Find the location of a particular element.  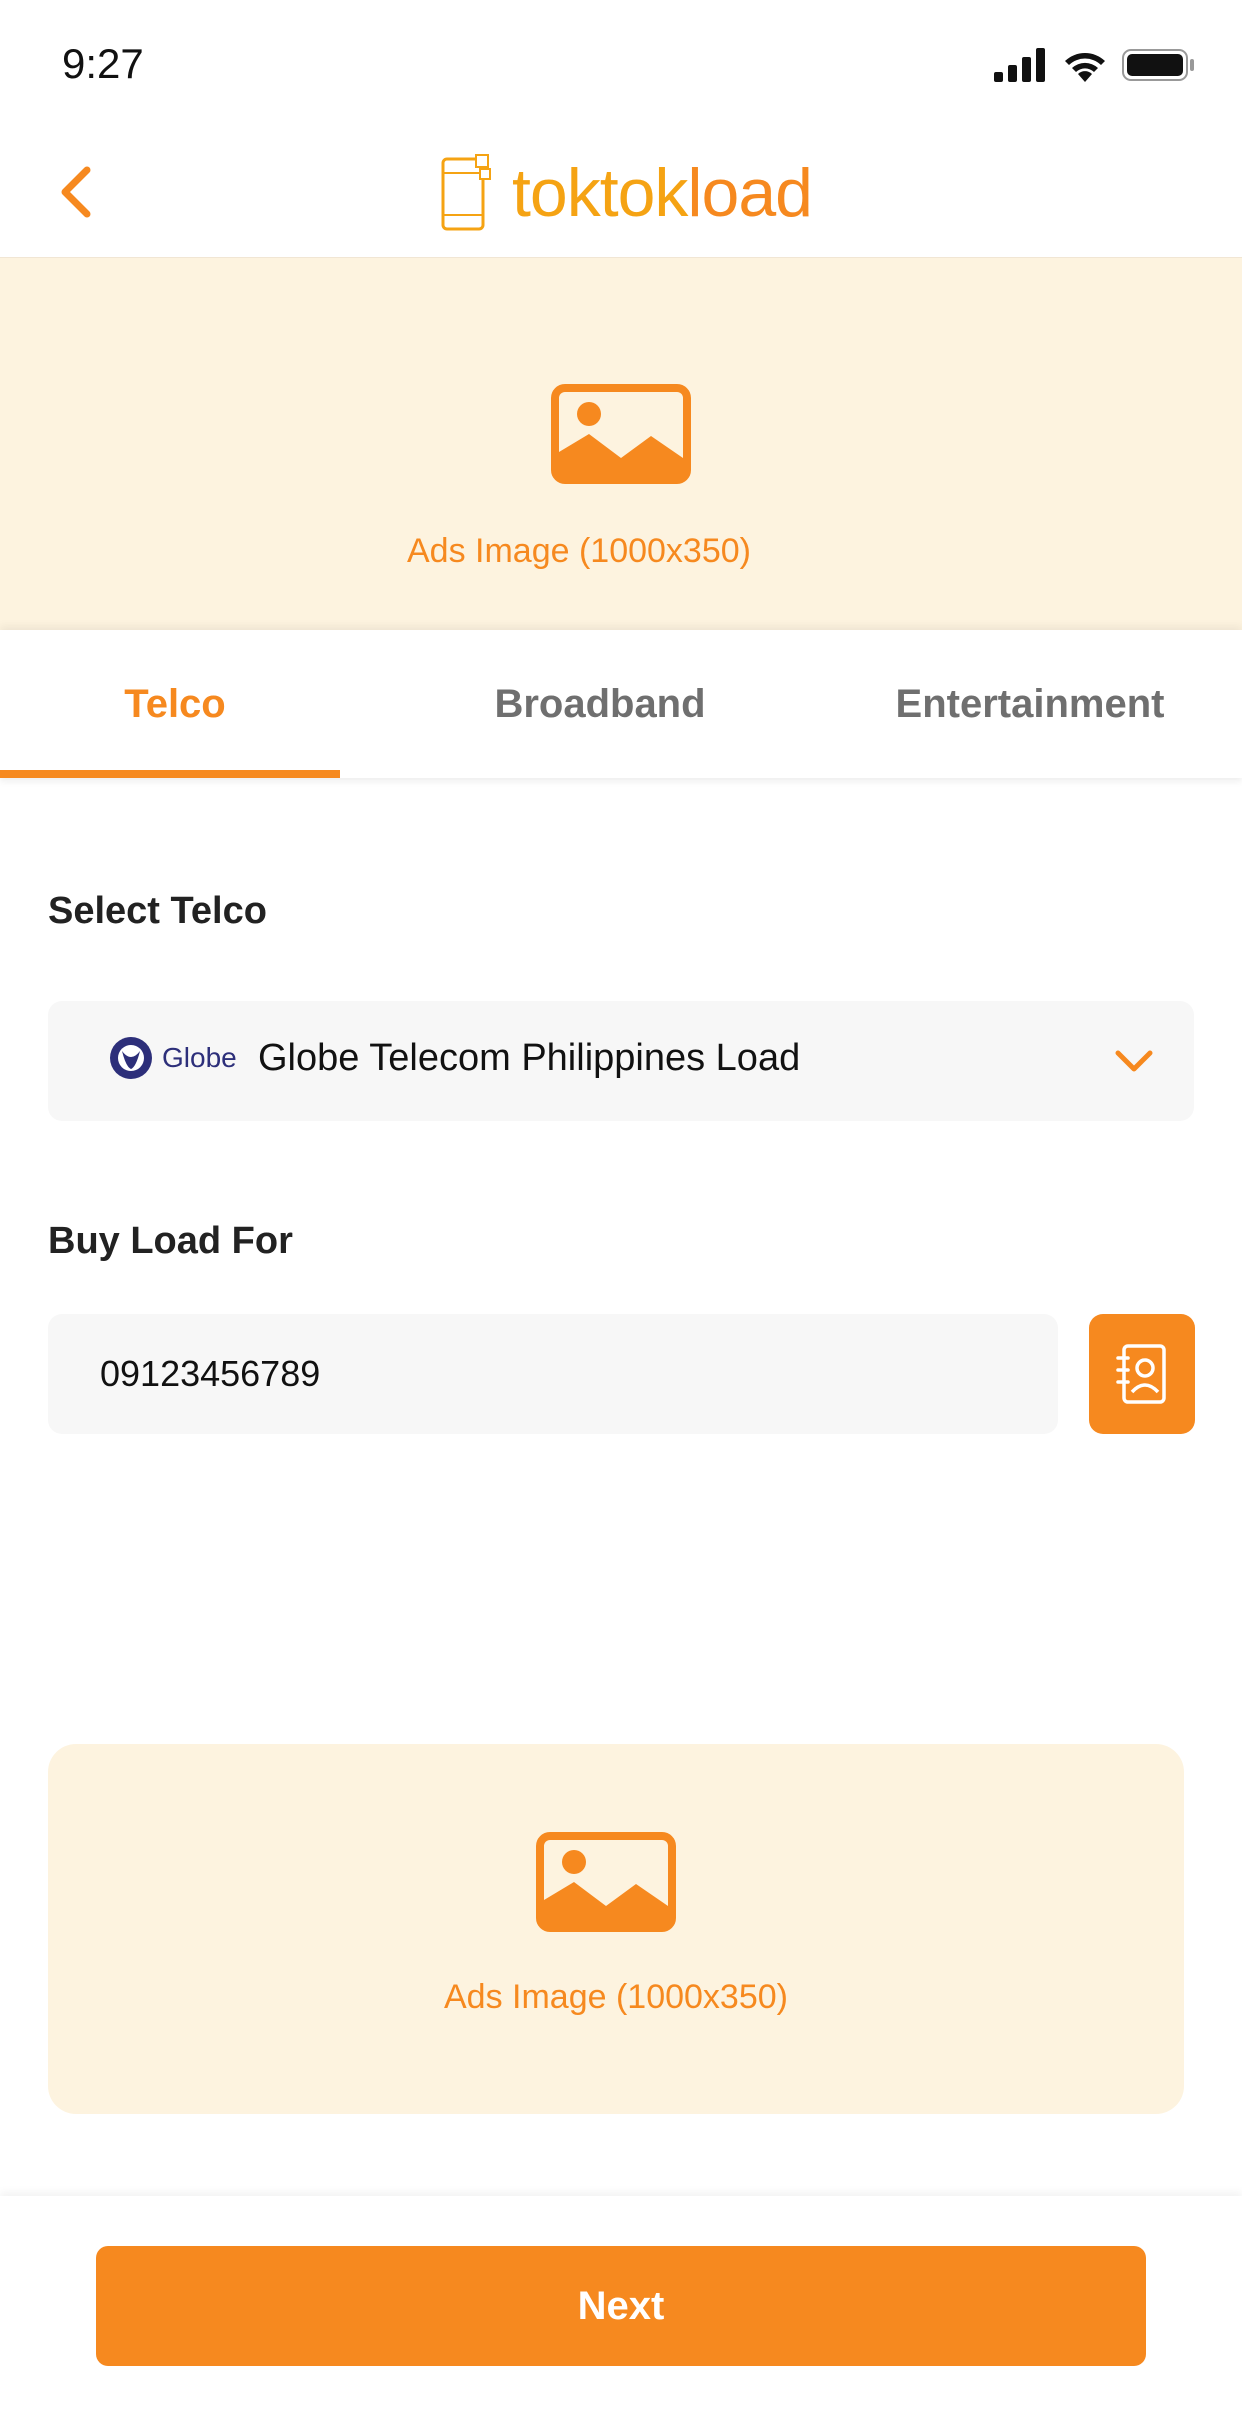

status-bar: 9:27 is located at coordinates (621, 66).